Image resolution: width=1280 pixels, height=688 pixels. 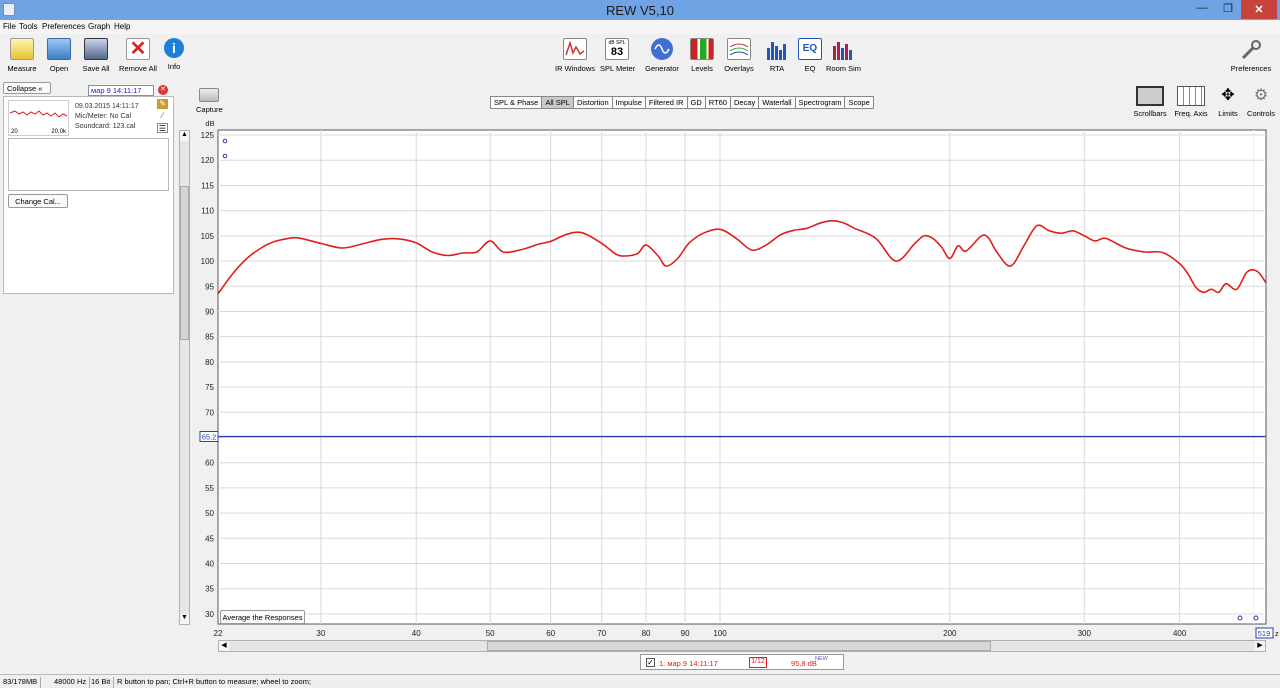 I want to click on horizontal-scrollbar: ◀ ▶, so click(x=742, y=646).